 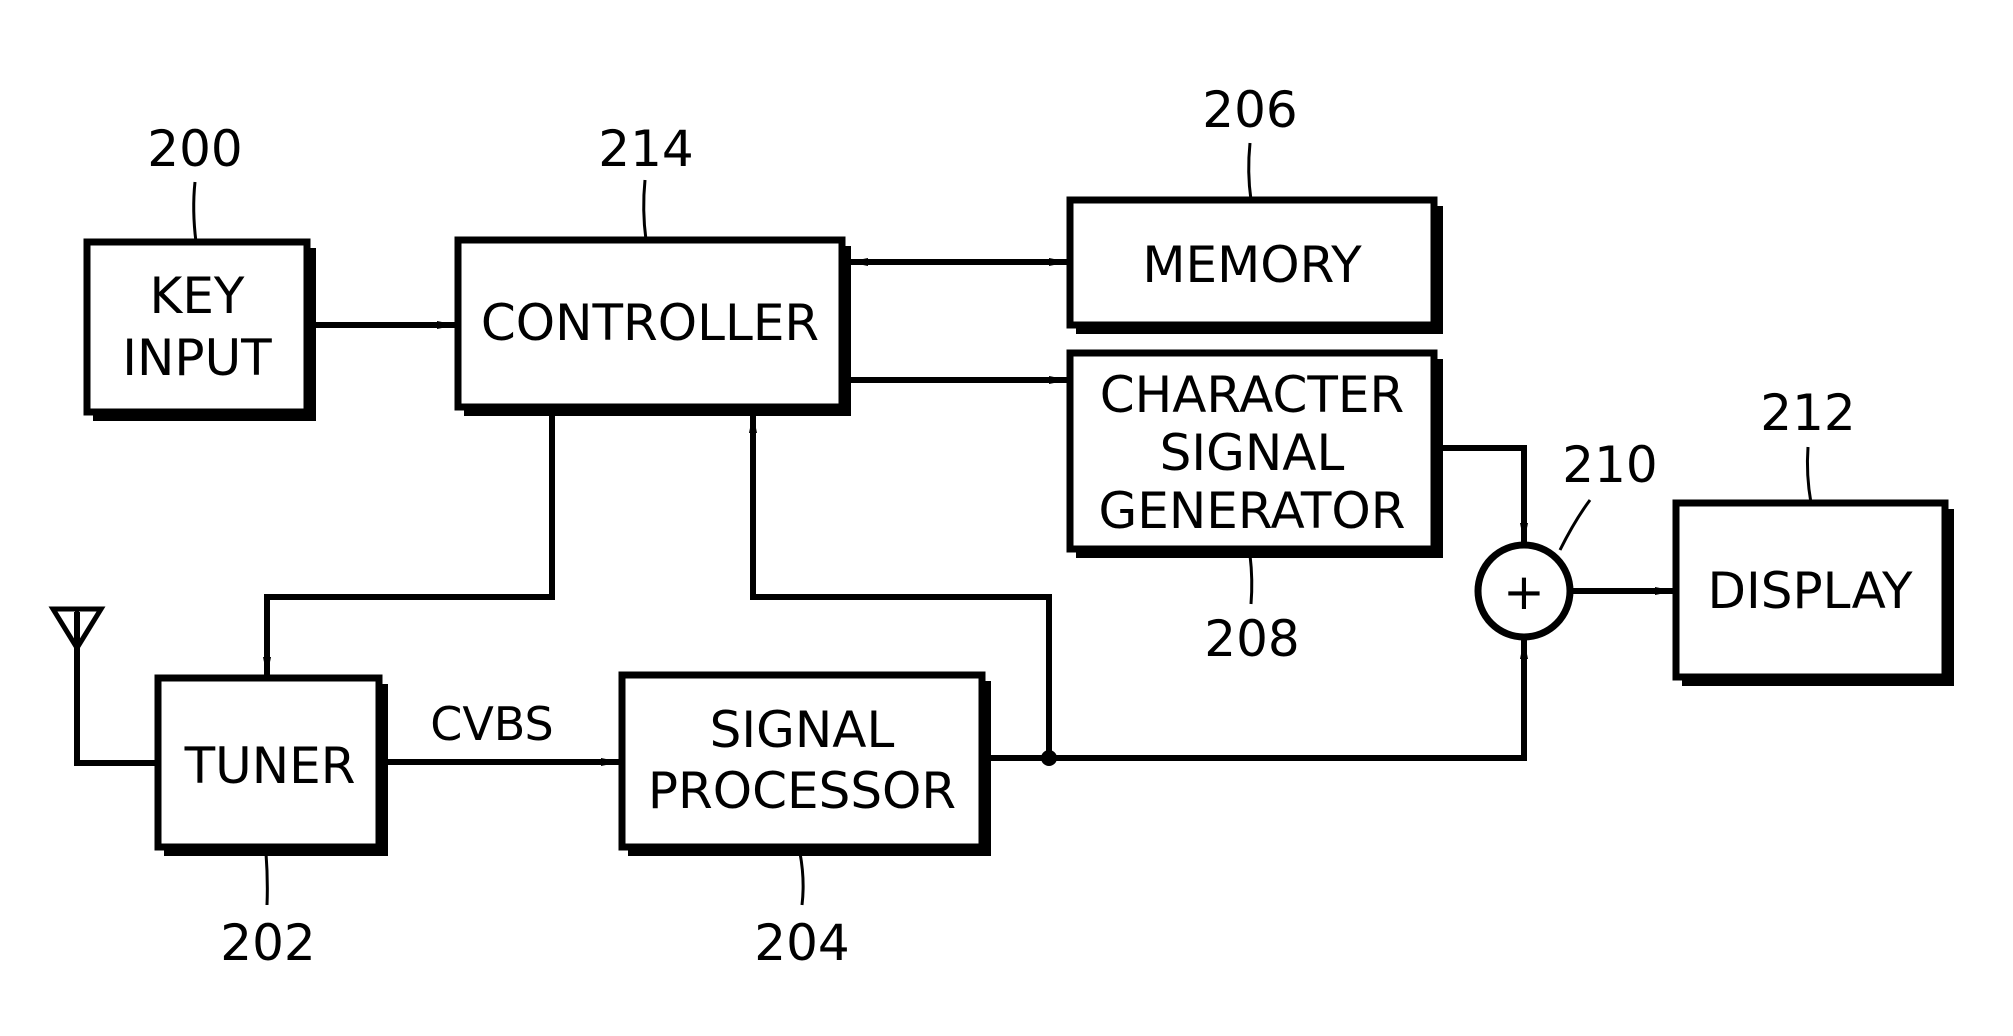 What do you see at coordinates (115, 689) in the screenshot?
I see `wire-antenna-tuner` at bounding box center [115, 689].